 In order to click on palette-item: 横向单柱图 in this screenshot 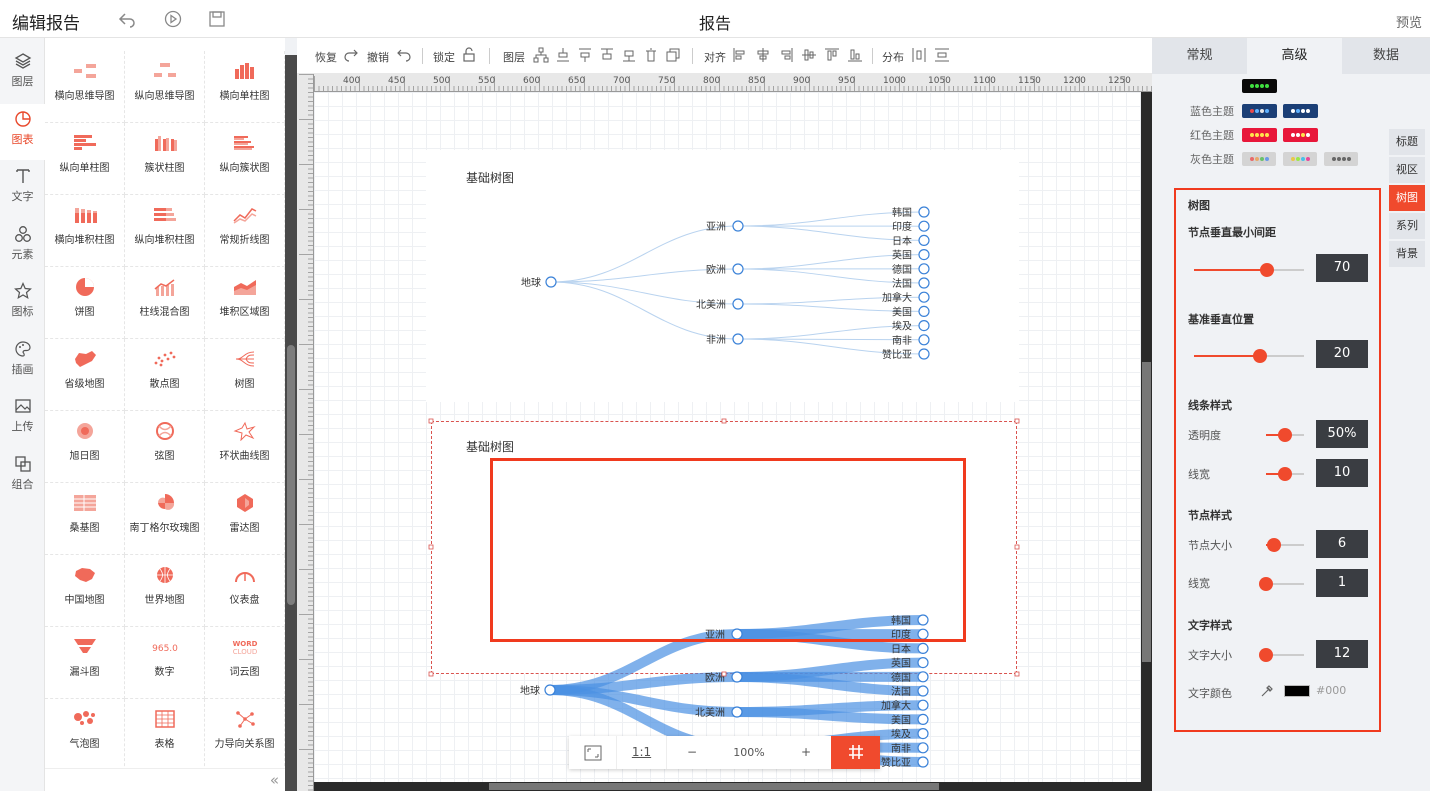, I will do `click(245, 87)`.